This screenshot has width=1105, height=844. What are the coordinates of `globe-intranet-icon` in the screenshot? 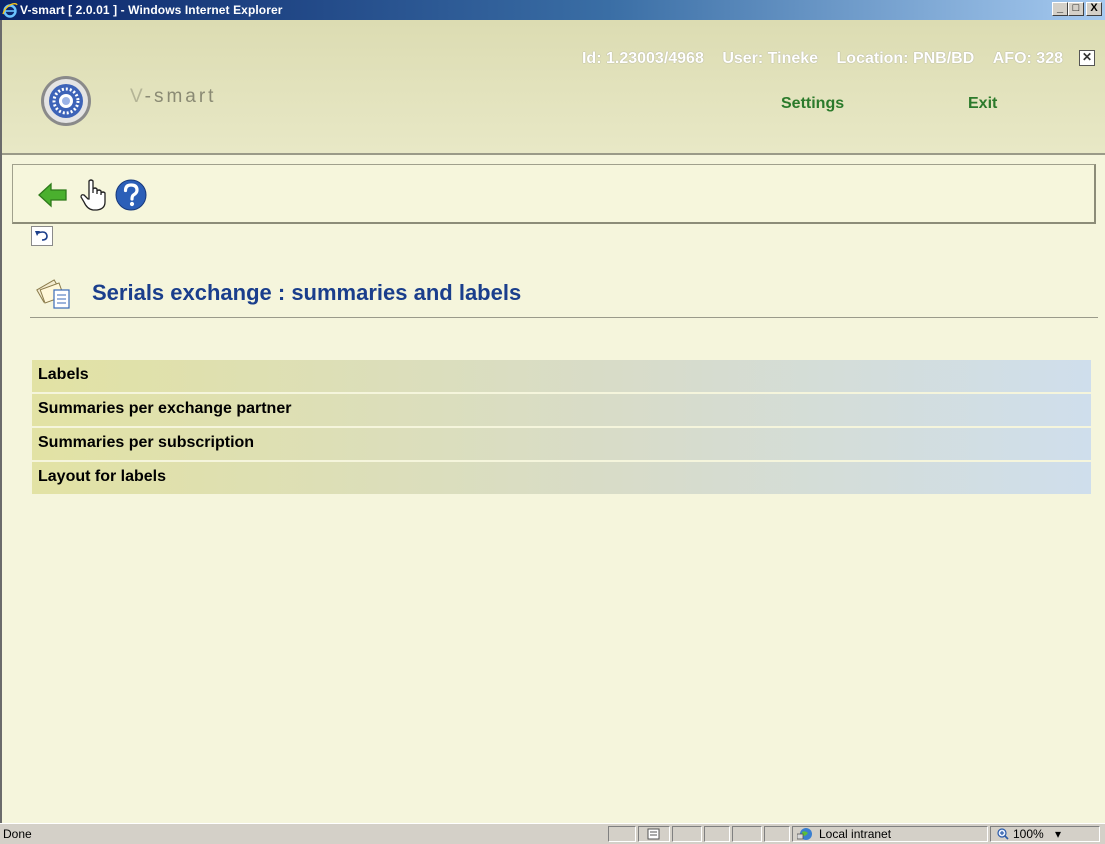 It's located at (804, 834).